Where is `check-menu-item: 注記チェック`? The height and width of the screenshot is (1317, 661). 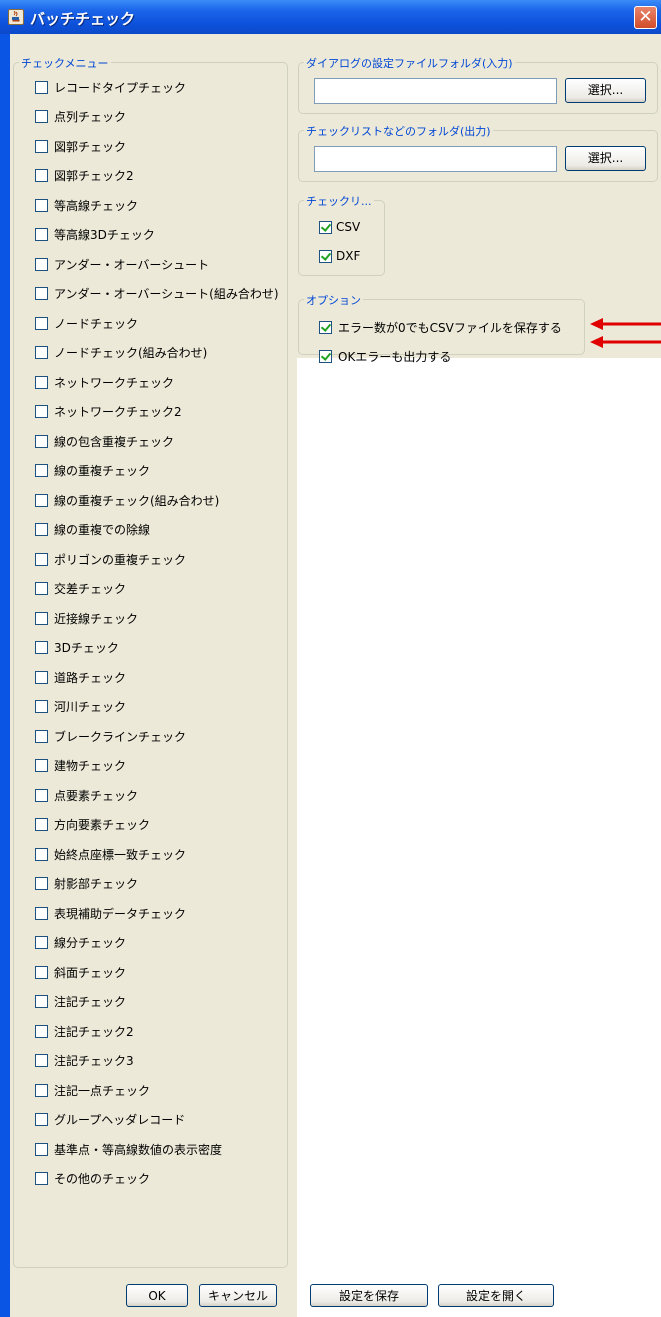 check-menu-item: 注記チェック is located at coordinates (80, 1002).